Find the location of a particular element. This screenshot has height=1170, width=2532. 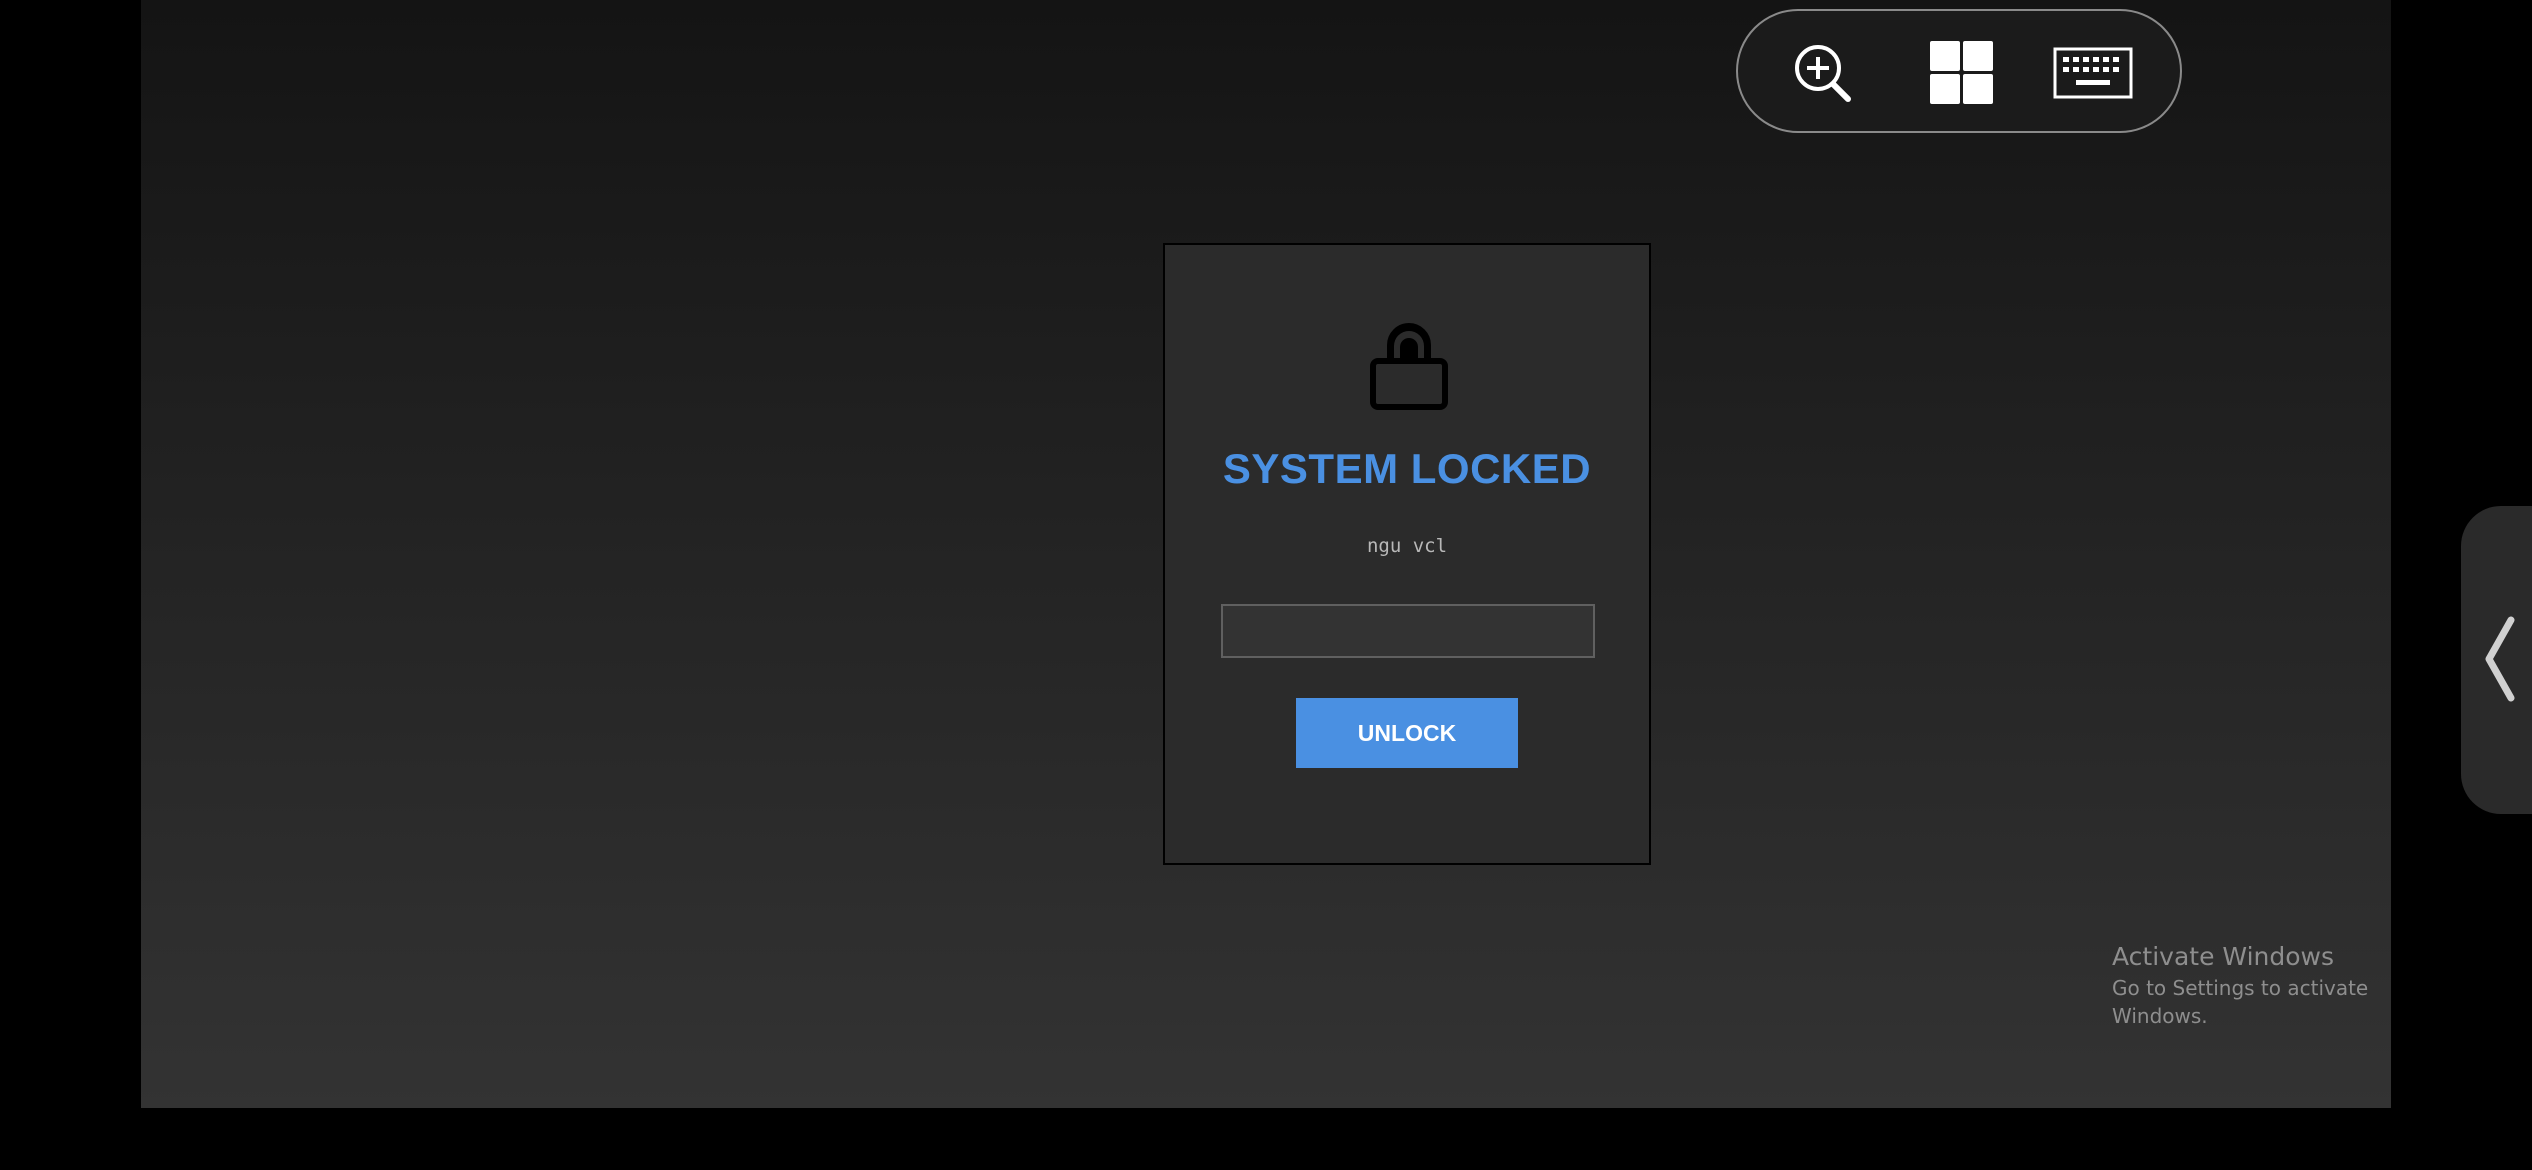

watermark-subtitle: Go to Settings to activate Windows. is located at coordinates (2240, 1002).